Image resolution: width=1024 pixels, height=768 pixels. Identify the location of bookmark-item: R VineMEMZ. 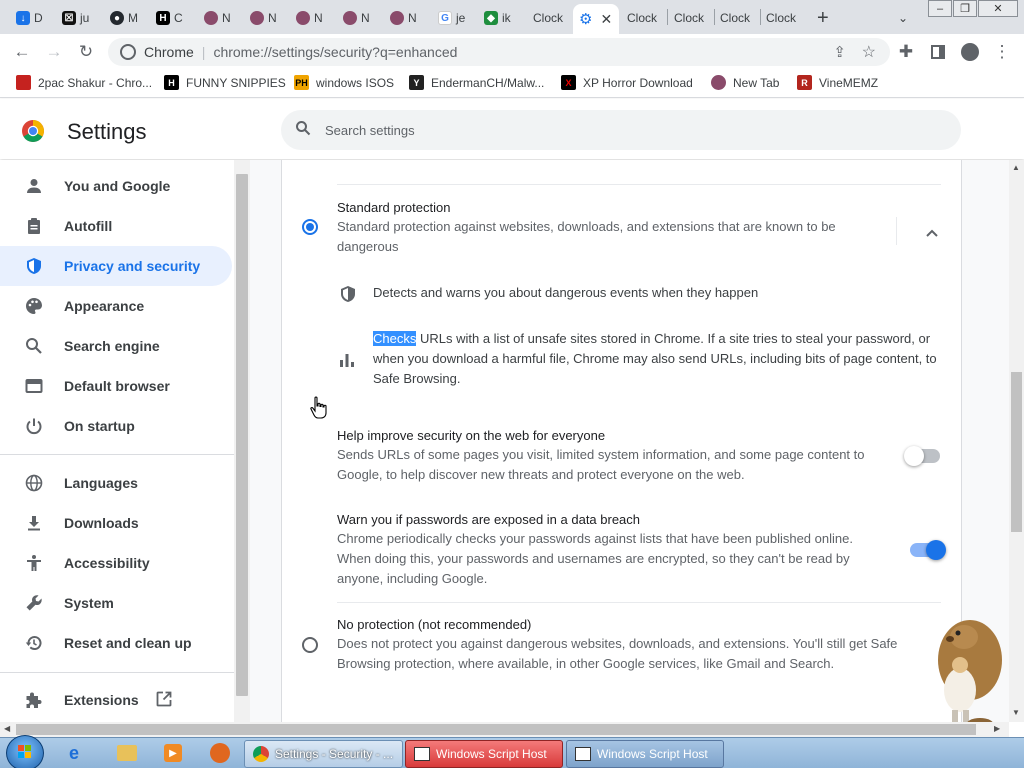
(837, 82).